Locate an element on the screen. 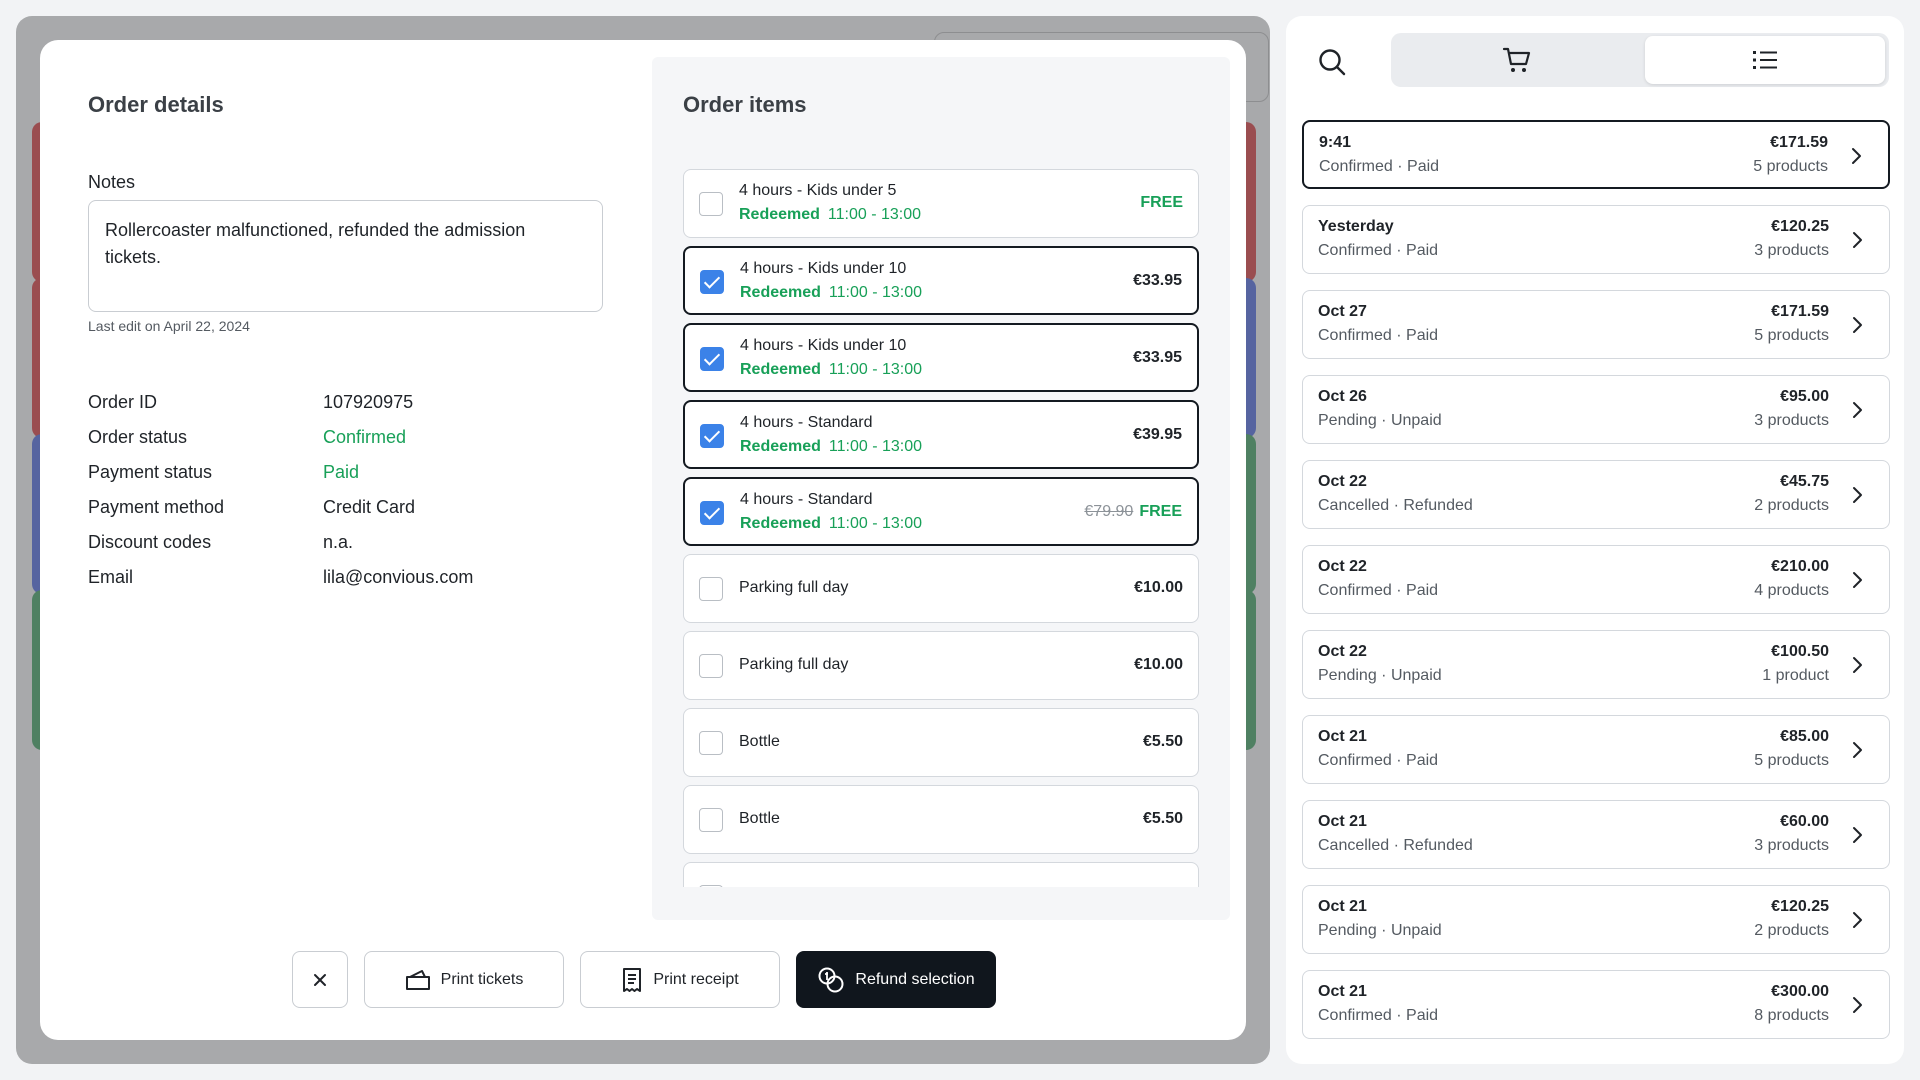 The image size is (1920, 1080). item-price: €10.00 is located at coordinates (1158, 588).